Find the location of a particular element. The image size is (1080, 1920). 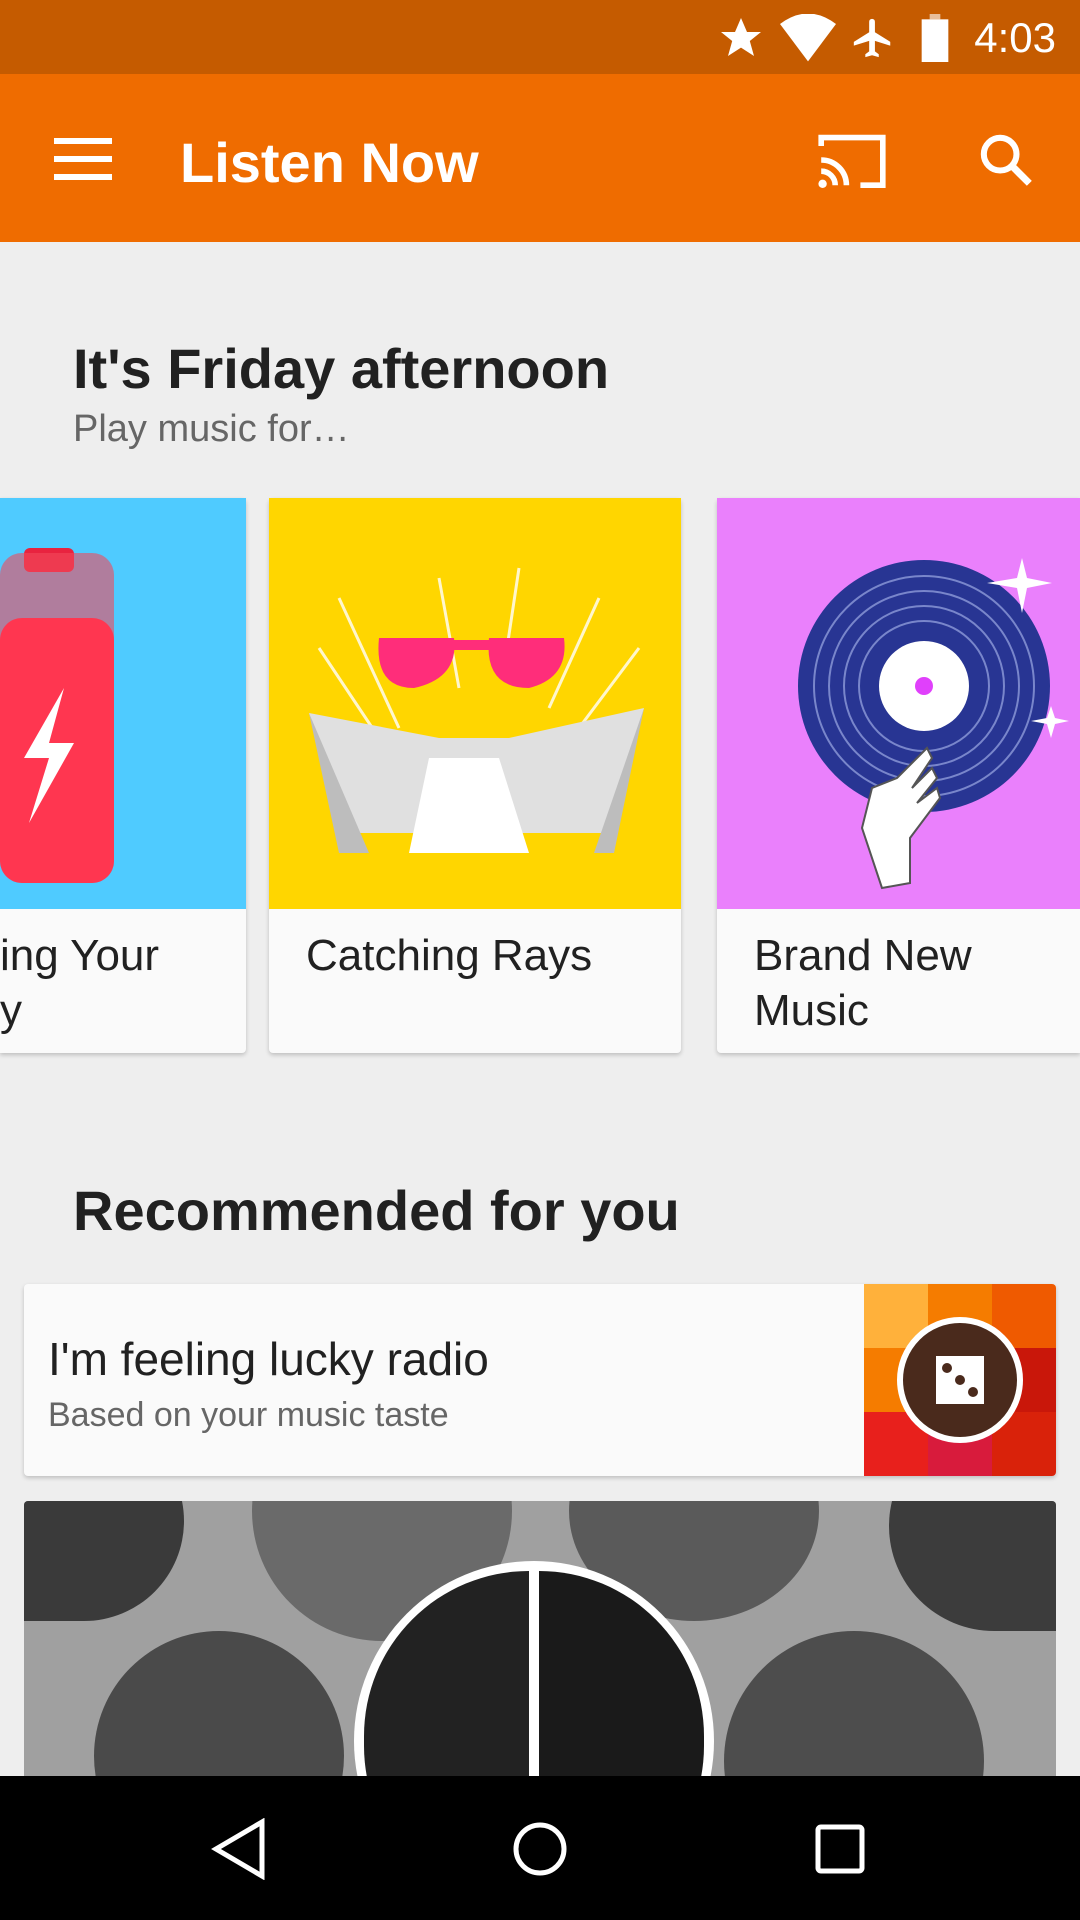

airplane-icon is located at coordinates (872, 38).